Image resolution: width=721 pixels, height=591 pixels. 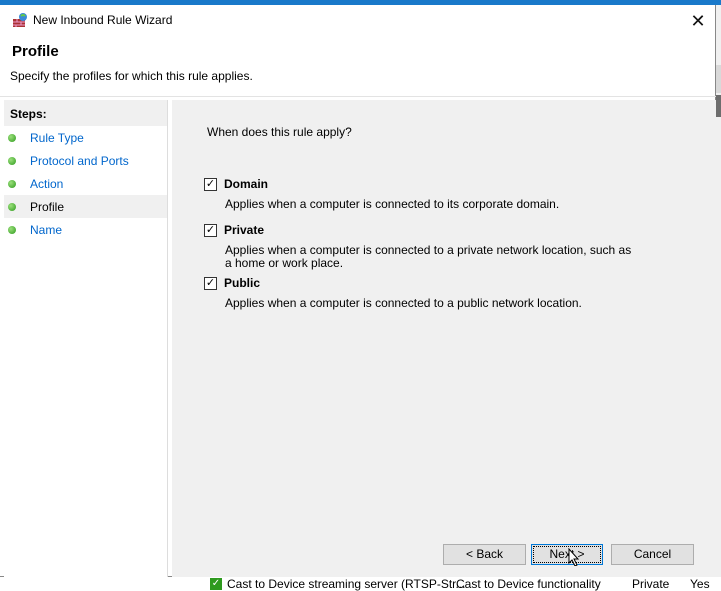 I want to click on firewall-icon, so click(x=20, y=20).